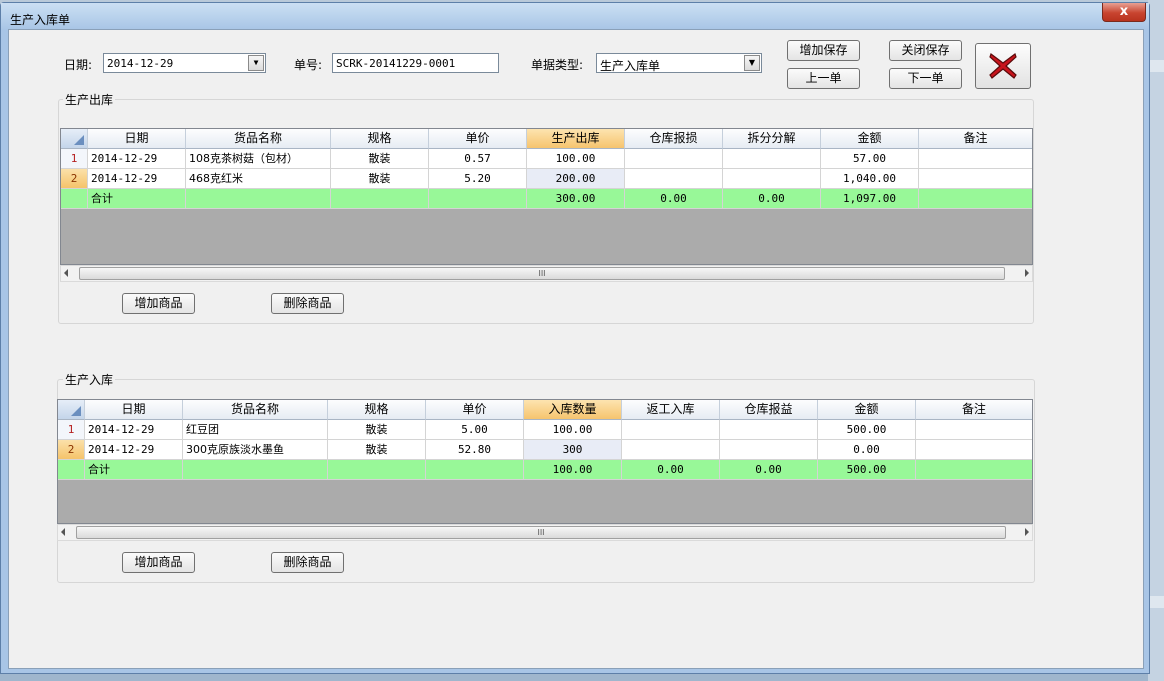  I want to click on table-cell: 5.00, so click(475, 430).